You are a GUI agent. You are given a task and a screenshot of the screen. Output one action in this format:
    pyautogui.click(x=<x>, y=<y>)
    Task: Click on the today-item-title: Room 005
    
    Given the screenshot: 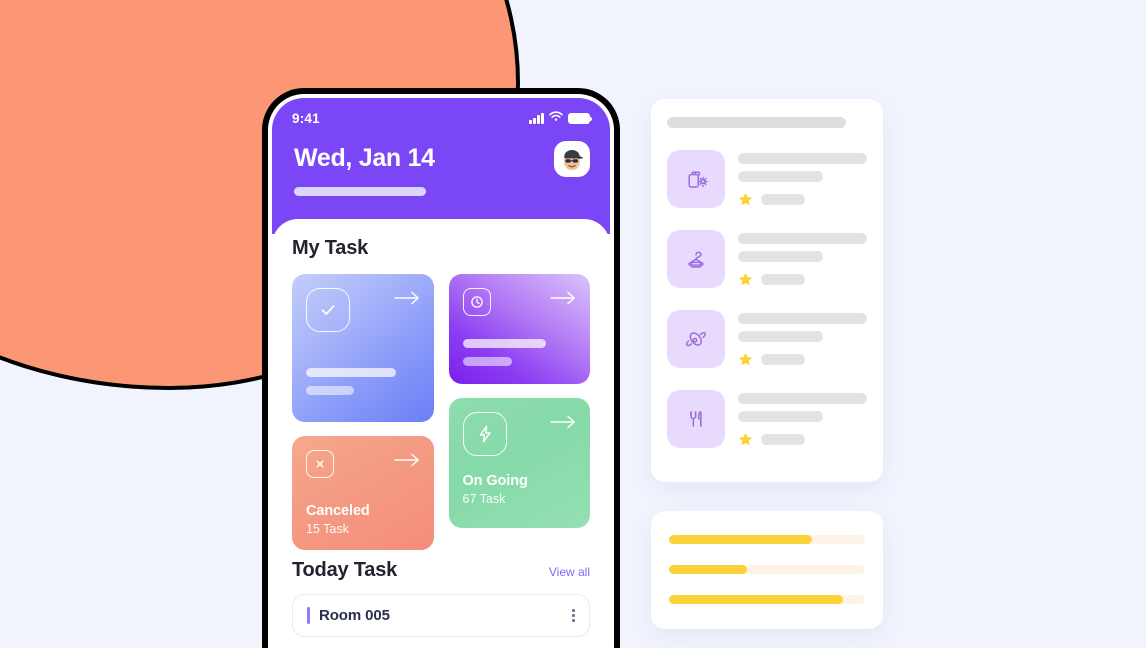 What is the action you would take?
    pyautogui.click(x=354, y=615)
    